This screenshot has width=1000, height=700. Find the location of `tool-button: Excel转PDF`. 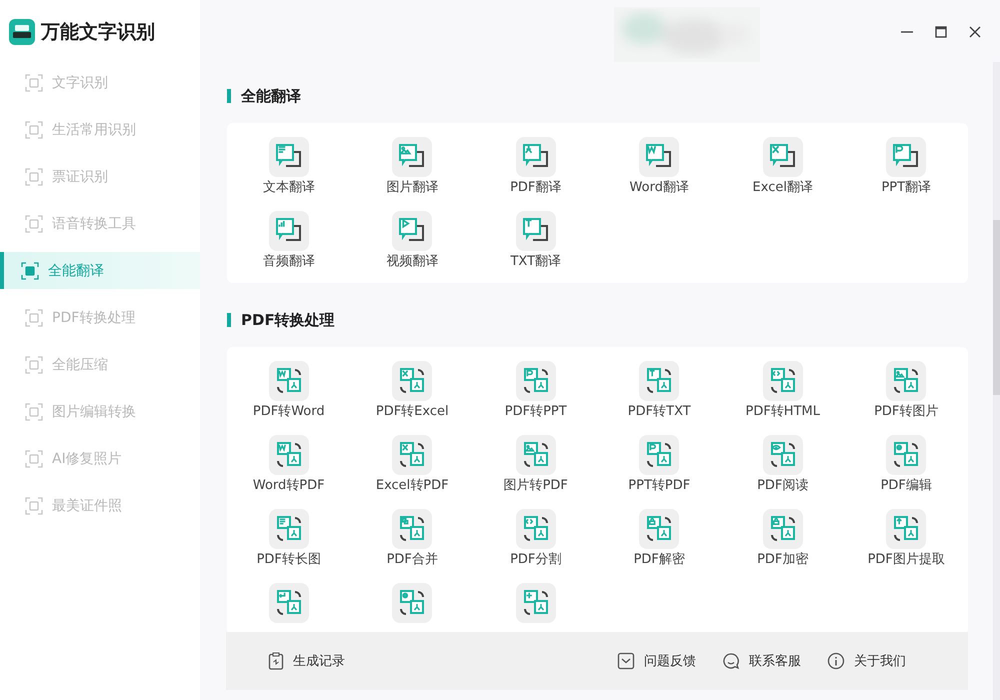

tool-button: Excel转PDF is located at coordinates (412, 465).